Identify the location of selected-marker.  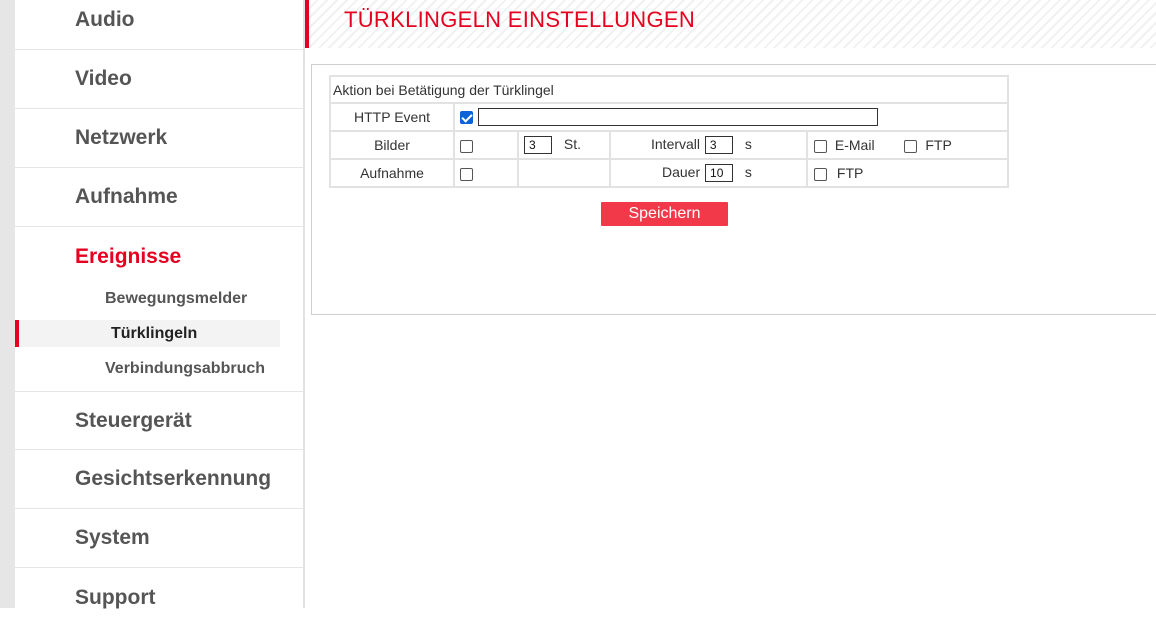
(17, 333).